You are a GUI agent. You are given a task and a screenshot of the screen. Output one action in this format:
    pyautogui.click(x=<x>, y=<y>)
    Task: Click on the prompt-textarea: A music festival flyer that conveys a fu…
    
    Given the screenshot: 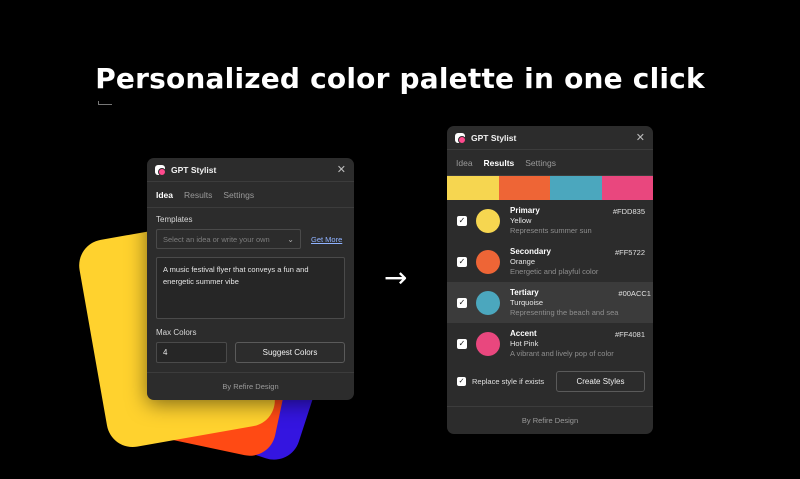 What is the action you would take?
    pyautogui.click(x=250, y=288)
    